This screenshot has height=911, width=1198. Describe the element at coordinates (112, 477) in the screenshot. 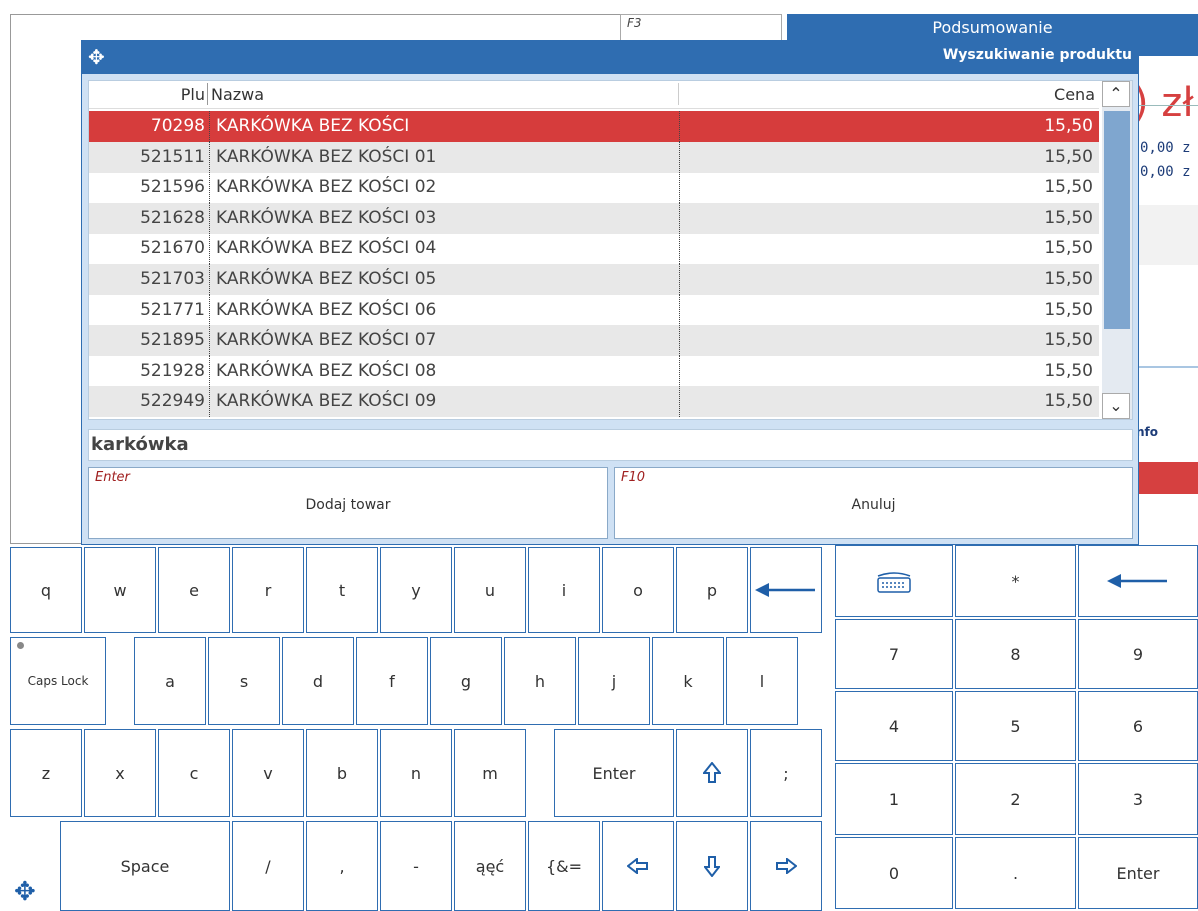

I see `hotkey-label: Enter` at that location.